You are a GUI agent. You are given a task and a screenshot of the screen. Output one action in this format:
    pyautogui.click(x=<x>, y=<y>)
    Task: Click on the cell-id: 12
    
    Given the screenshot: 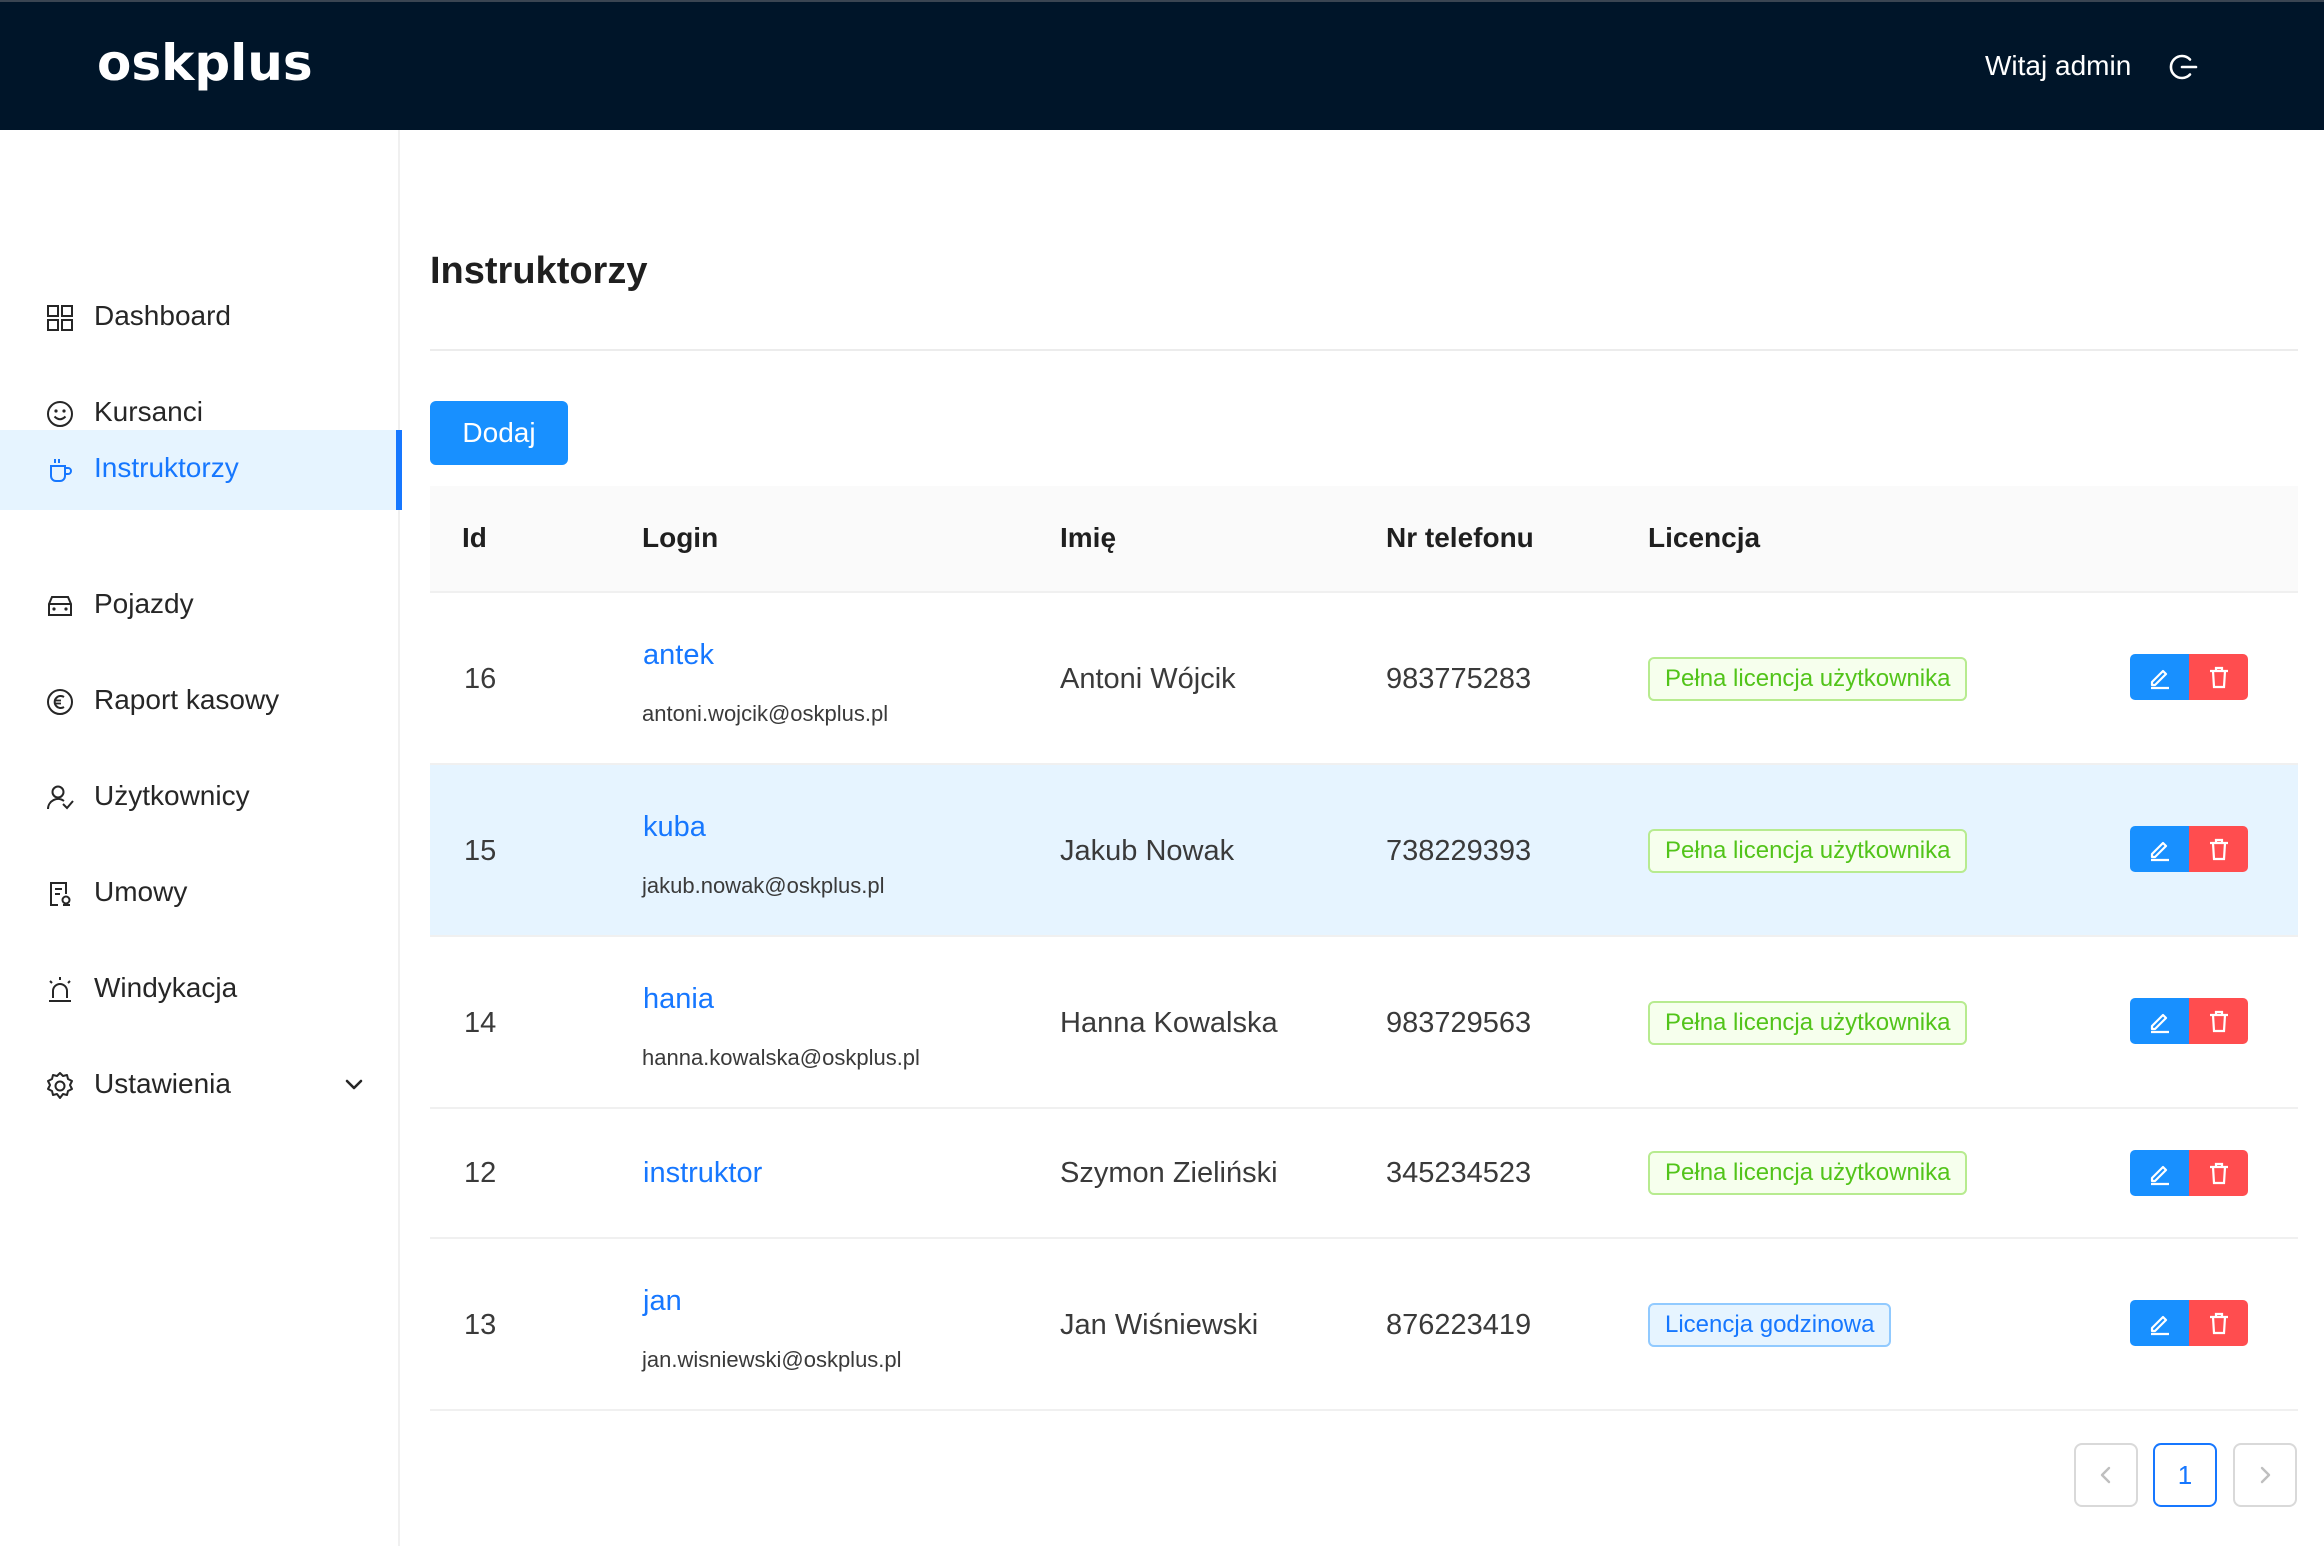 What is the action you would take?
    pyautogui.click(x=480, y=1173)
    